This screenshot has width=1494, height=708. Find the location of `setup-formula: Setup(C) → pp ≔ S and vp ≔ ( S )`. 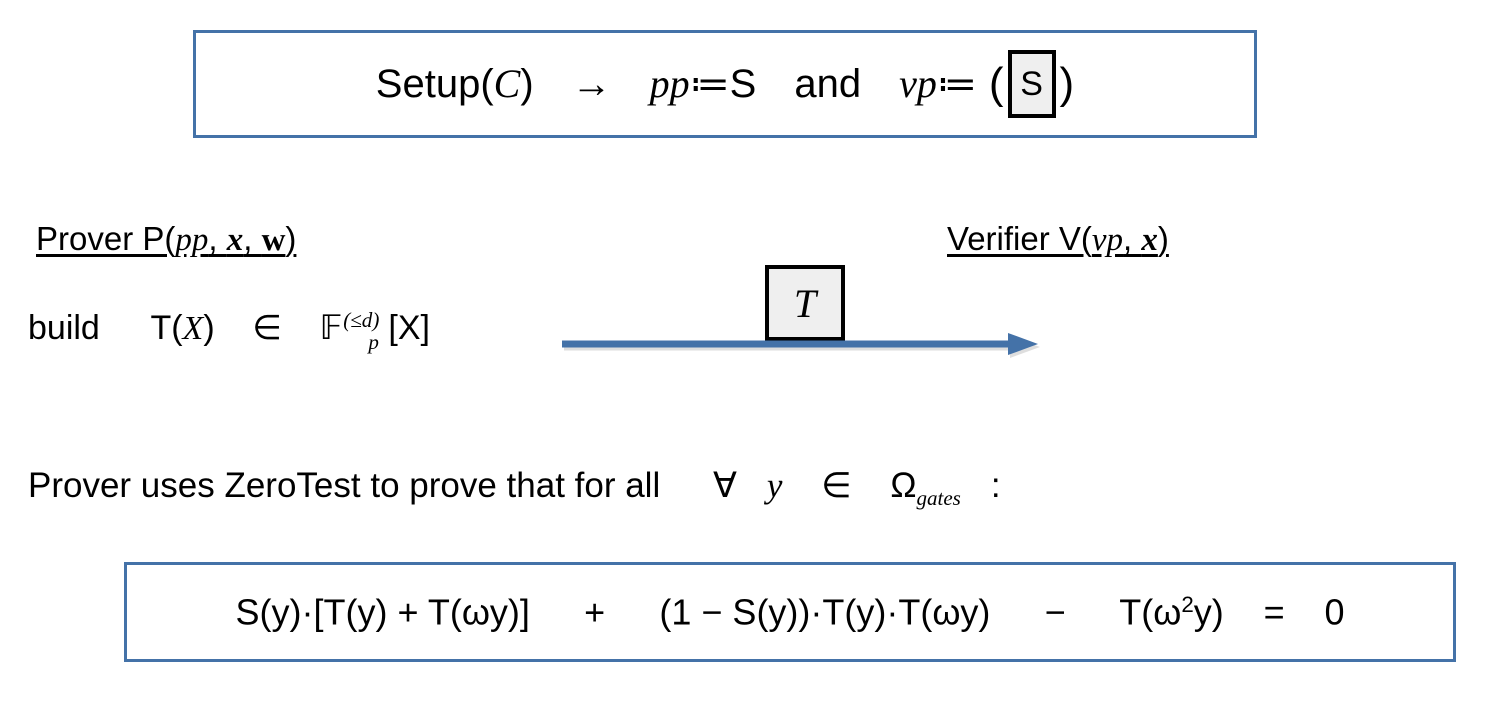

setup-formula: Setup(C) → pp ≔ S and vp ≔ ( S ) is located at coordinates (725, 84).